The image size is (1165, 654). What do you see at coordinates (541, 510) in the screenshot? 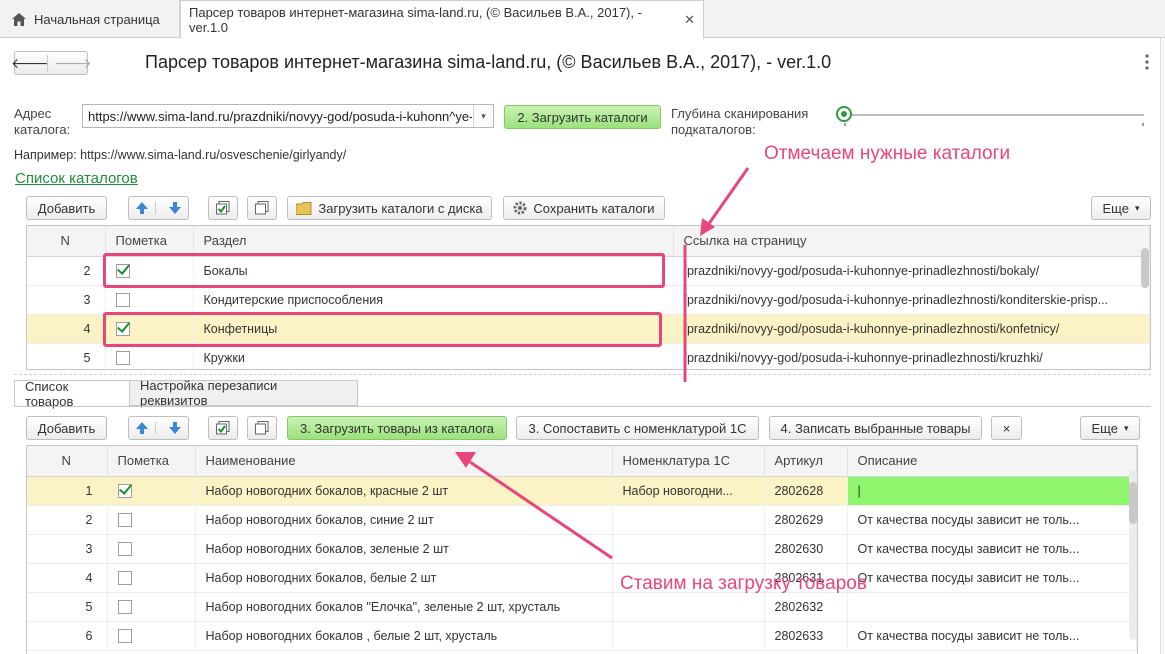
I see `annotation-arrow-products` at bounding box center [541, 510].